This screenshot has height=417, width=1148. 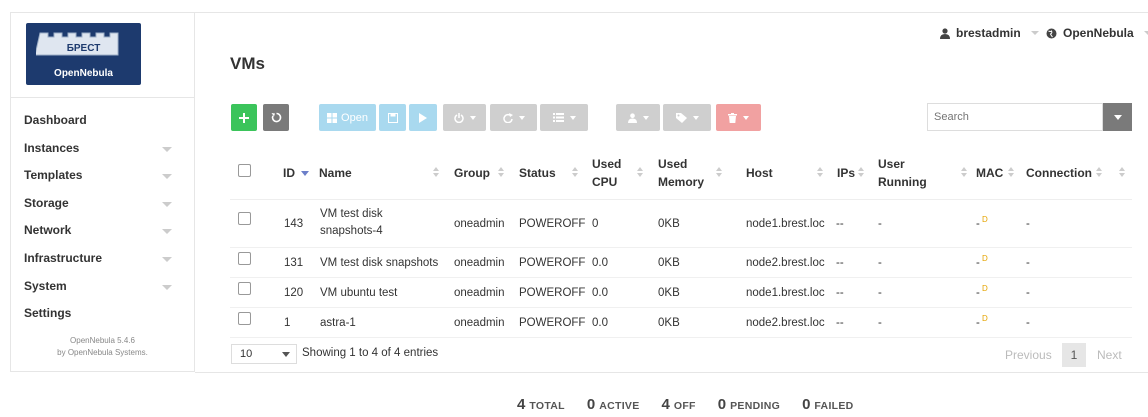 What do you see at coordinates (759, 173) in the screenshot?
I see `column-header-host: Host` at bounding box center [759, 173].